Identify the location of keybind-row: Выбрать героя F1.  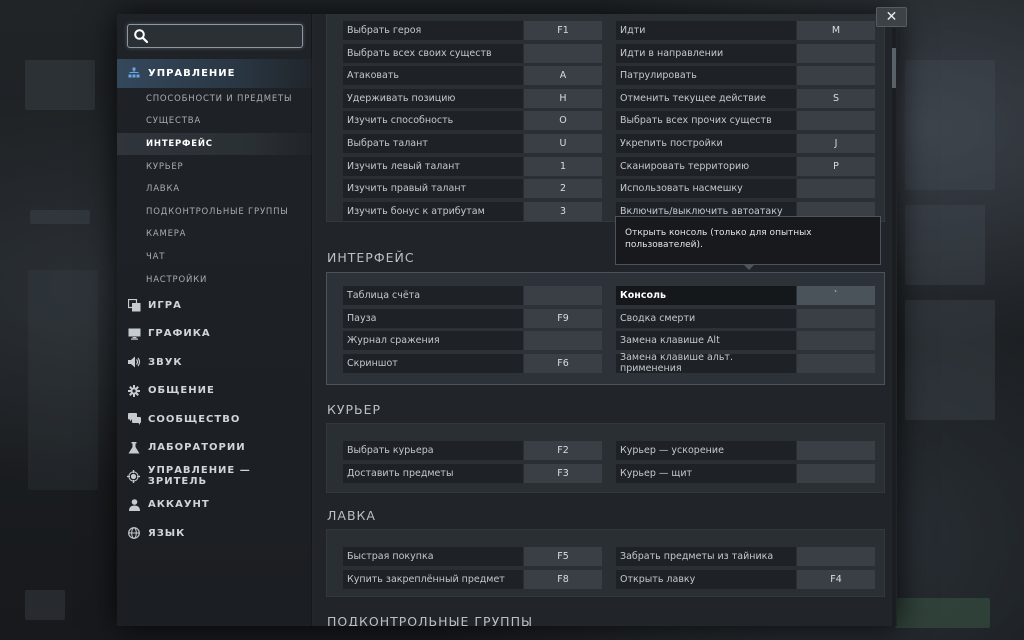
(472, 30).